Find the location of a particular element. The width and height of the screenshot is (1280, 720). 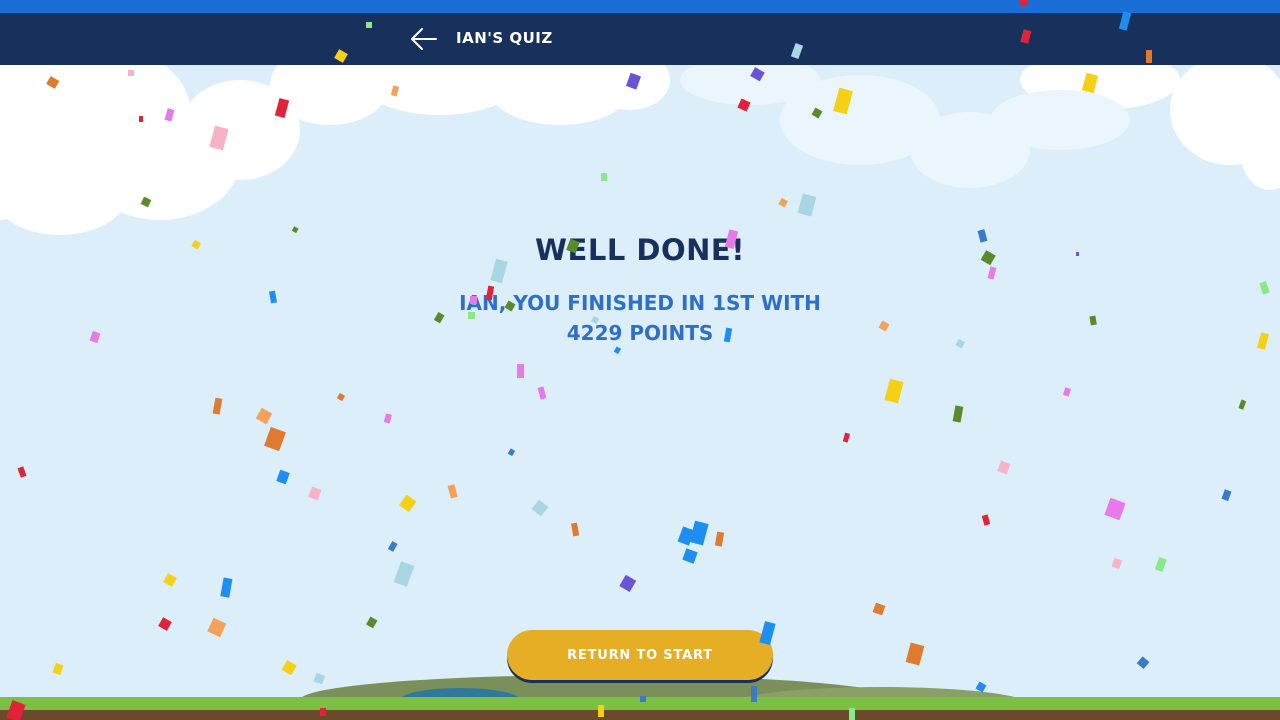

back-button is located at coordinates (424, 39).